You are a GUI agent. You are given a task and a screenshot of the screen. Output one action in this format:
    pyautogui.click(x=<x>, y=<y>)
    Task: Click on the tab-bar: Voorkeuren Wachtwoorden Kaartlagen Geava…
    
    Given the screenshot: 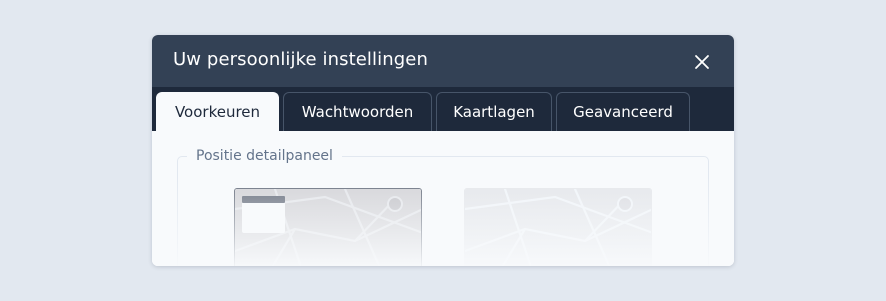 What is the action you would take?
    pyautogui.click(x=443, y=109)
    